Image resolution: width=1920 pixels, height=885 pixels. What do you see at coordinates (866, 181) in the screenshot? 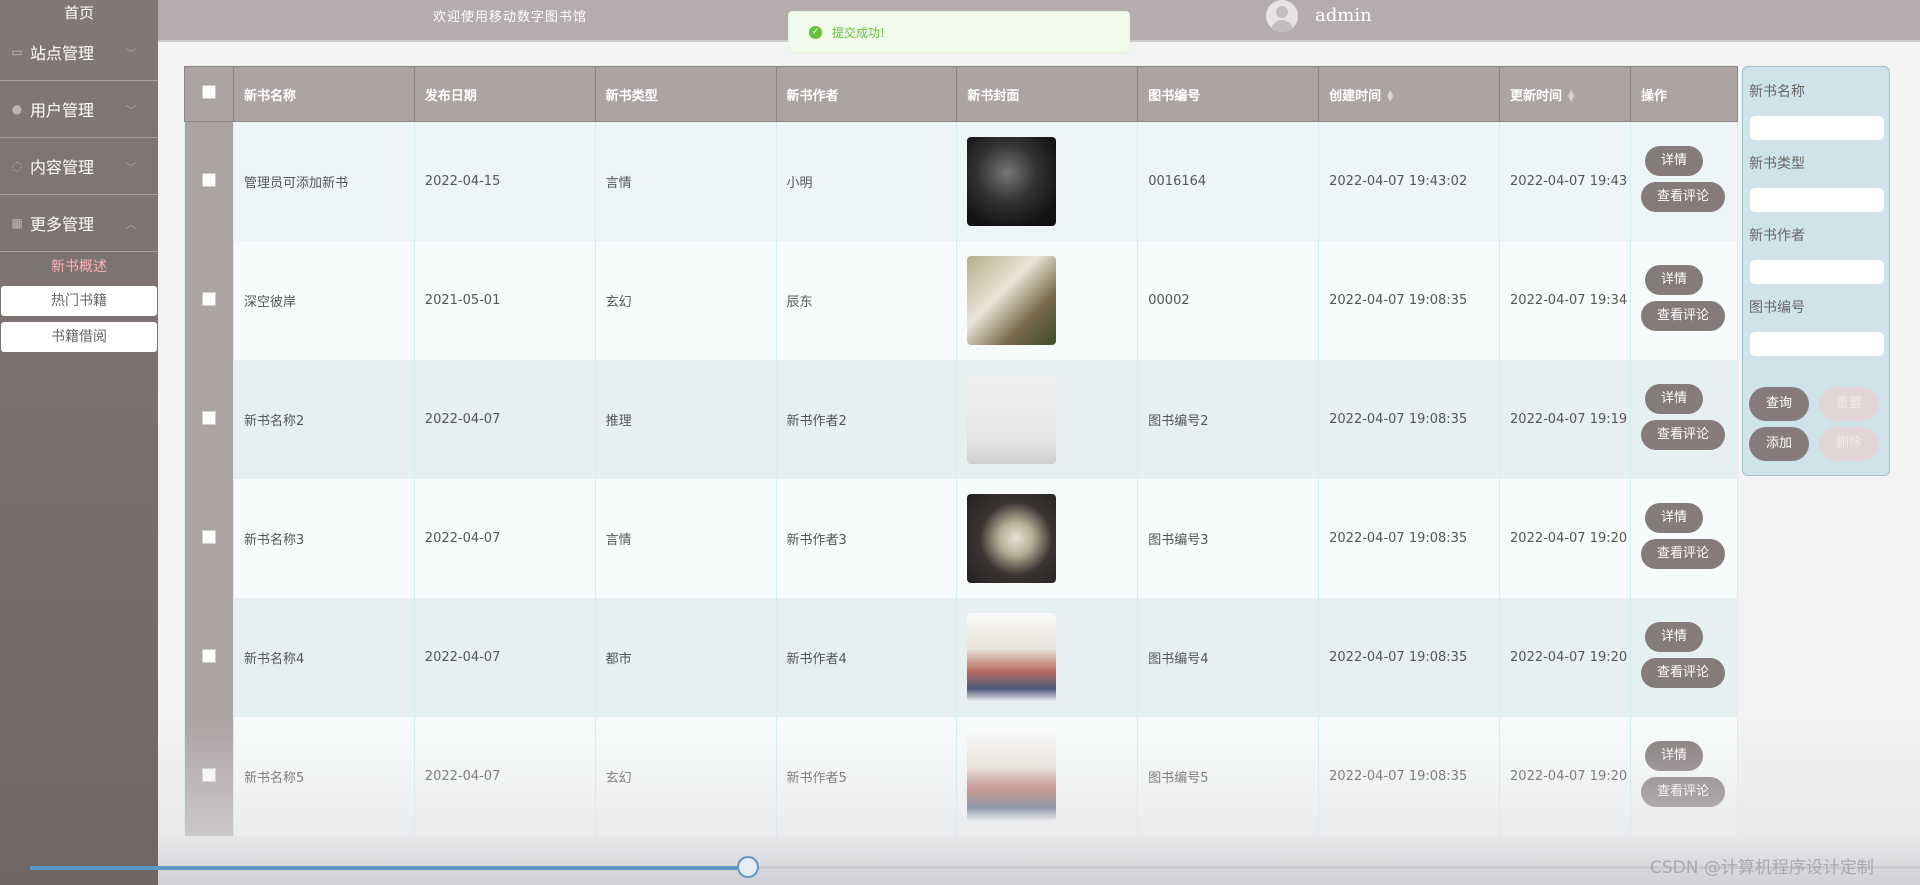
I see `cell-author: 小明` at bounding box center [866, 181].